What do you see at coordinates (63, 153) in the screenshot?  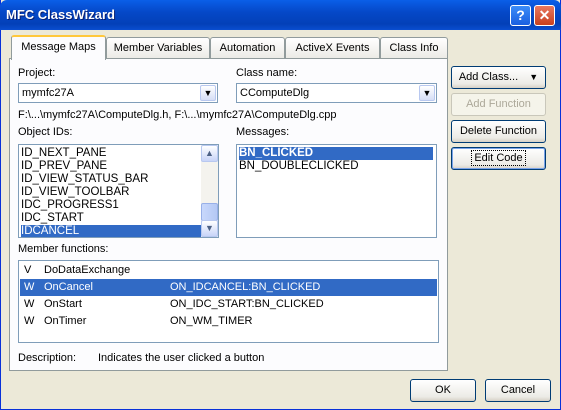 I see `list-item: ID_NEXT_PANE` at bounding box center [63, 153].